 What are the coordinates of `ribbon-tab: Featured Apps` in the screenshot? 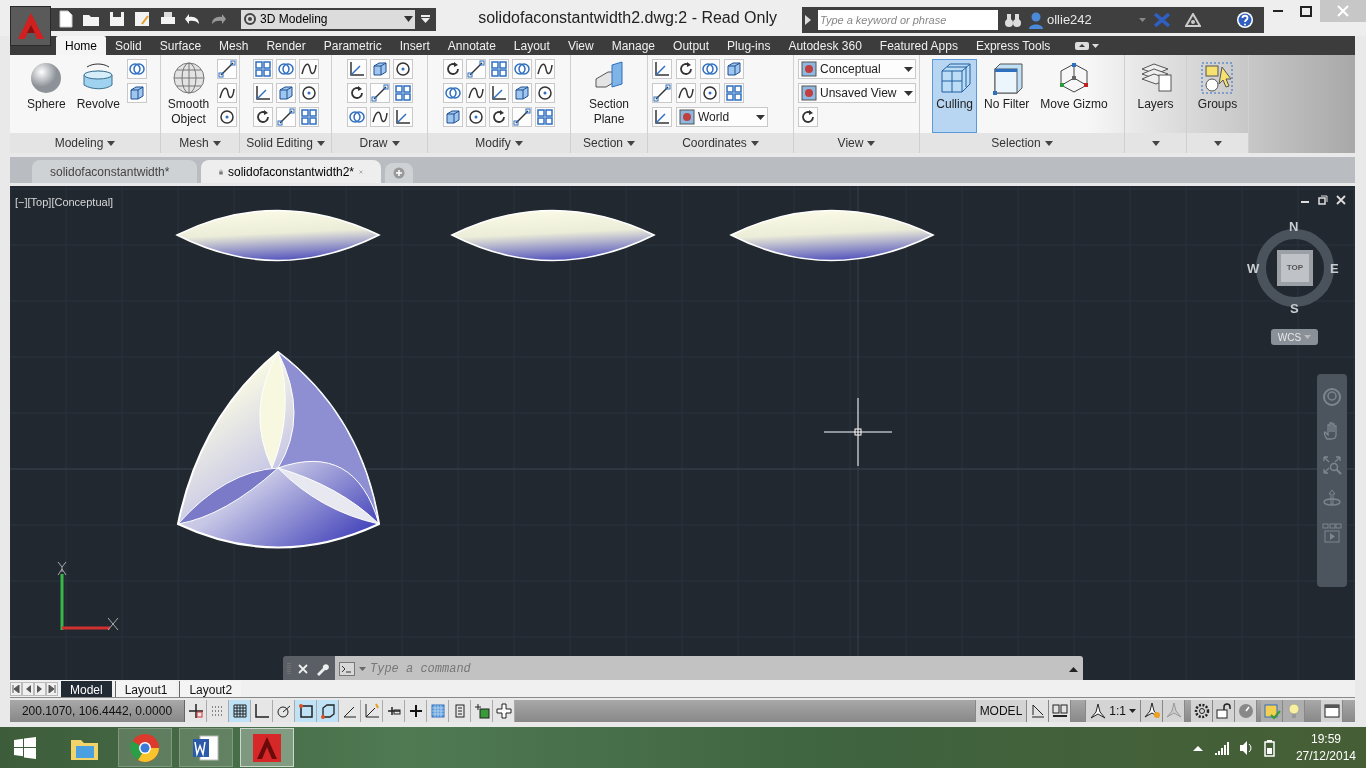 It's located at (918, 45).